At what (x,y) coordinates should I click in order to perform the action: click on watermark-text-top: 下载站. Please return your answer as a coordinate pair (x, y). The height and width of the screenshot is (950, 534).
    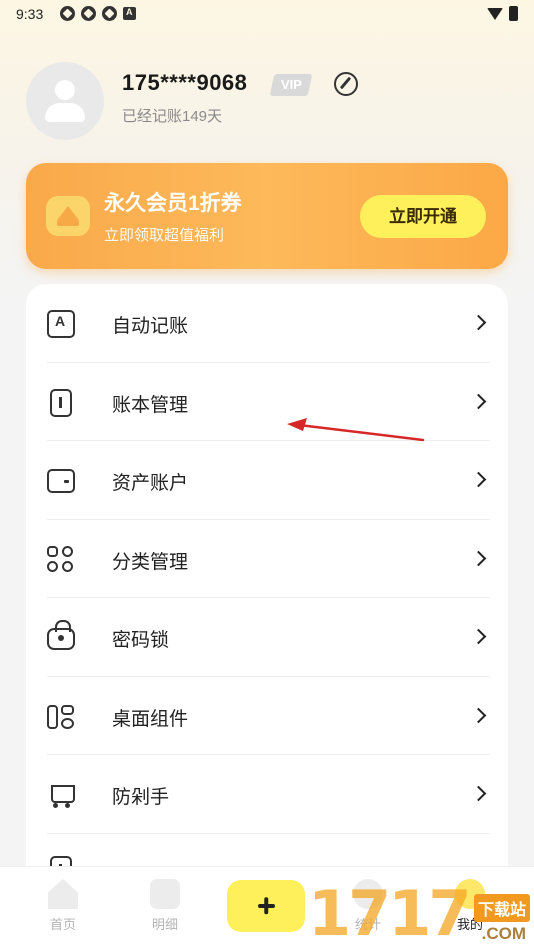
    Looking at the image, I should click on (501, 908).